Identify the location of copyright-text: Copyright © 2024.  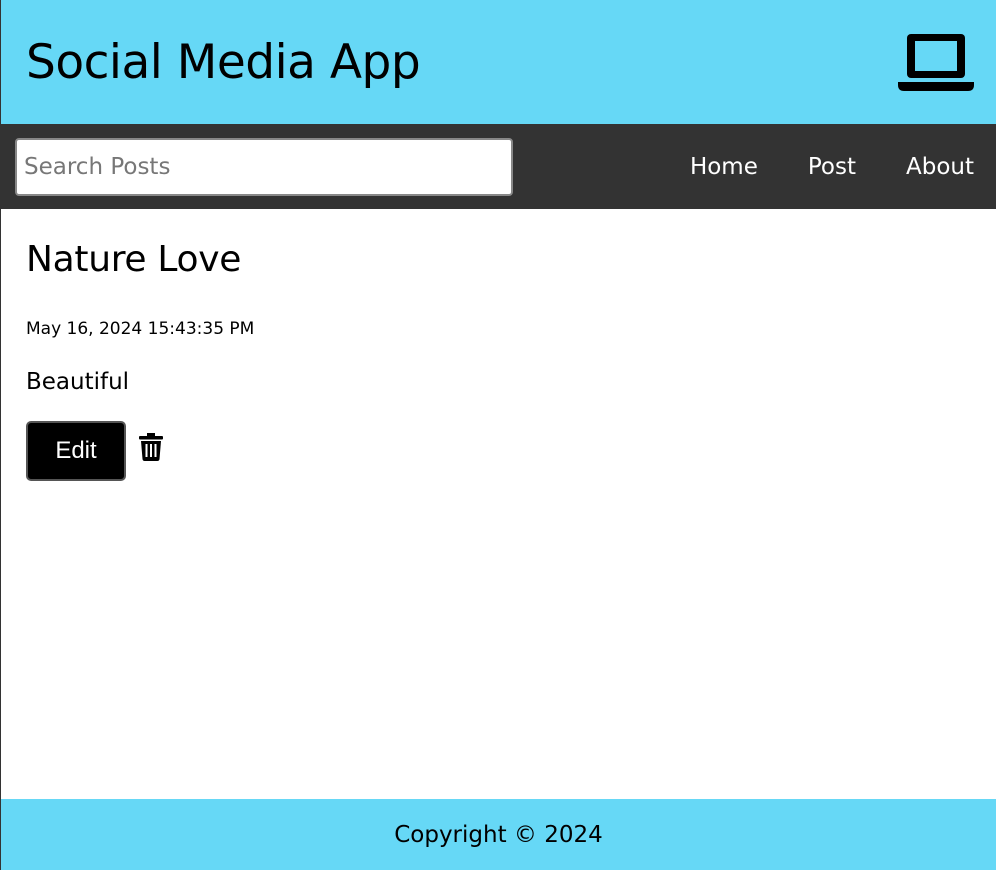
(498, 834).